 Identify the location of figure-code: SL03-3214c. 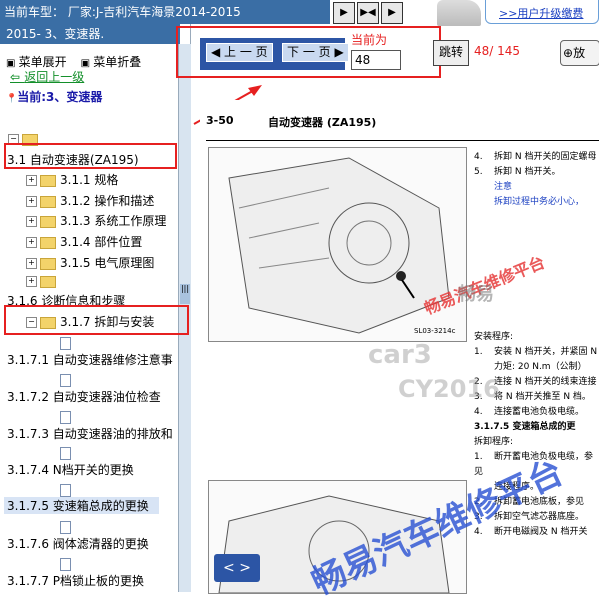
(435, 331).